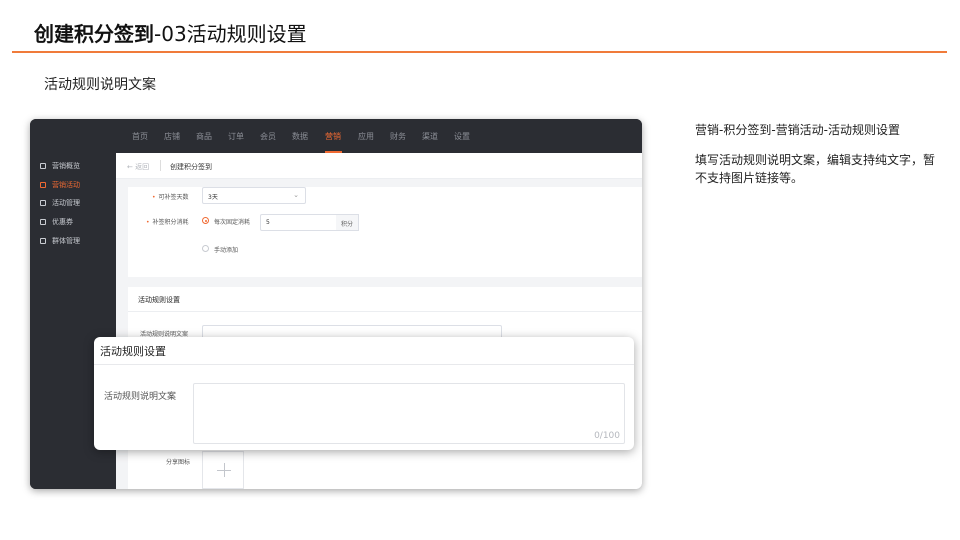  Describe the element at coordinates (268, 136) in the screenshot. I see `nav-item-members: 会员` at that location.